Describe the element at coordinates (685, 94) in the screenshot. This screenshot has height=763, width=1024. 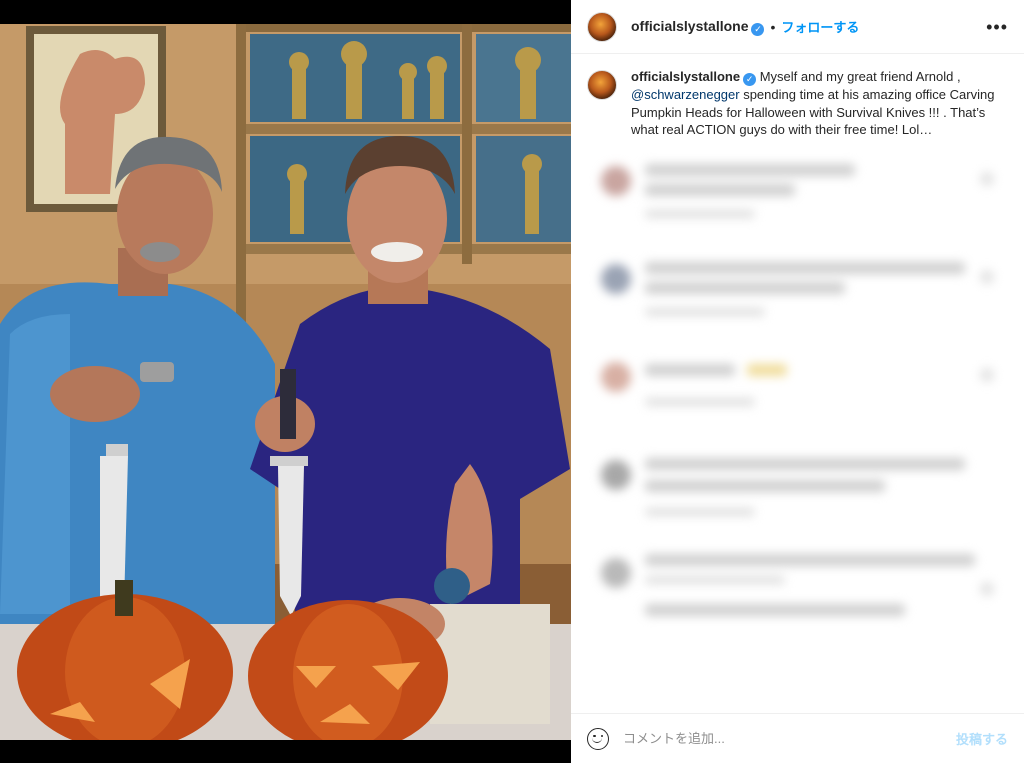
I see `caption-mention-link: @schwarzenegger` at that location.